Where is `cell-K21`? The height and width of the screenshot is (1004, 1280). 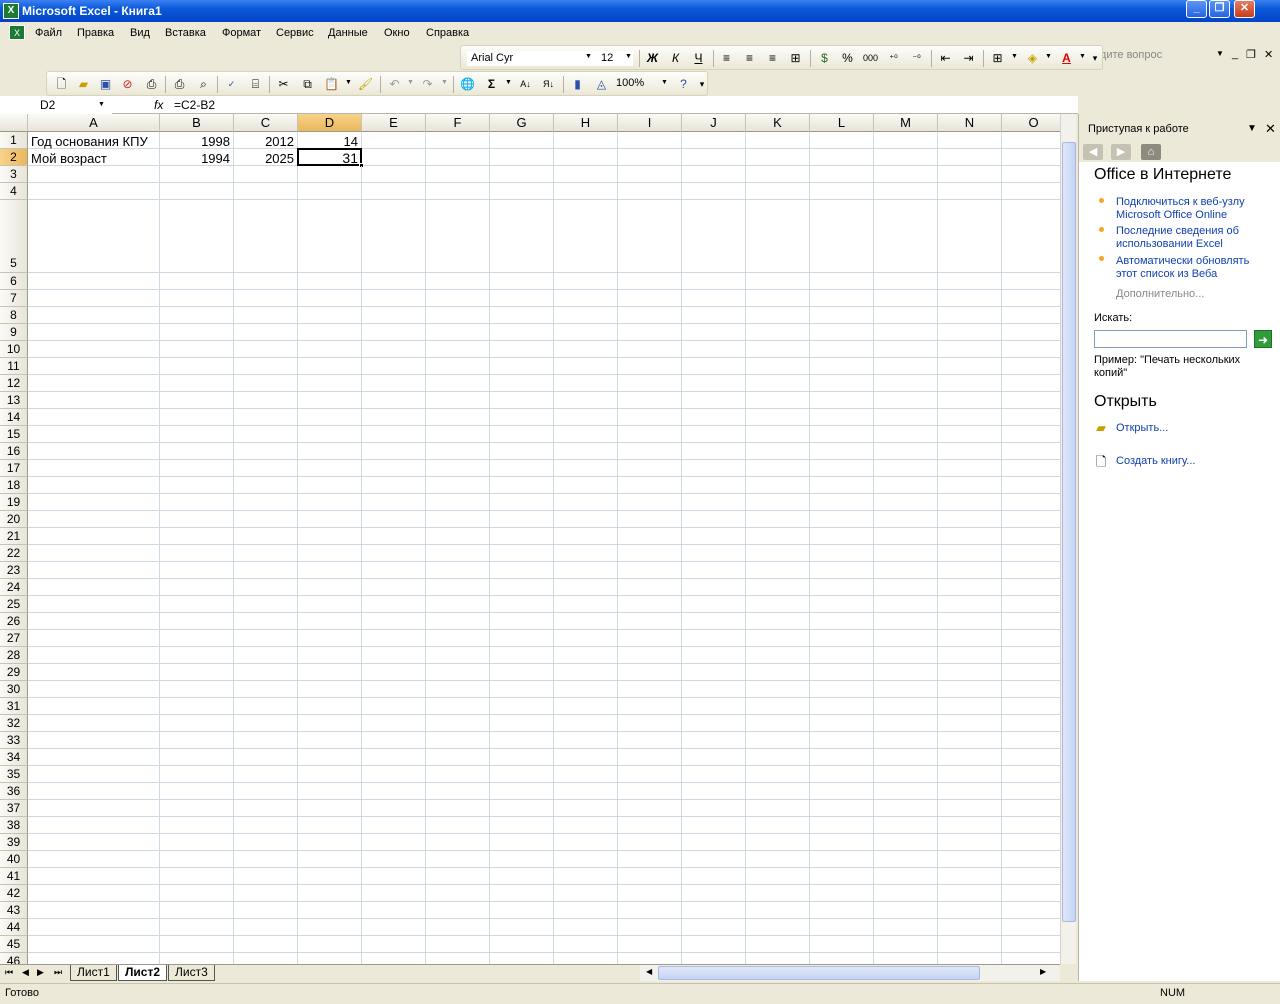 cell-K21 is located at coordinates (778, 536).